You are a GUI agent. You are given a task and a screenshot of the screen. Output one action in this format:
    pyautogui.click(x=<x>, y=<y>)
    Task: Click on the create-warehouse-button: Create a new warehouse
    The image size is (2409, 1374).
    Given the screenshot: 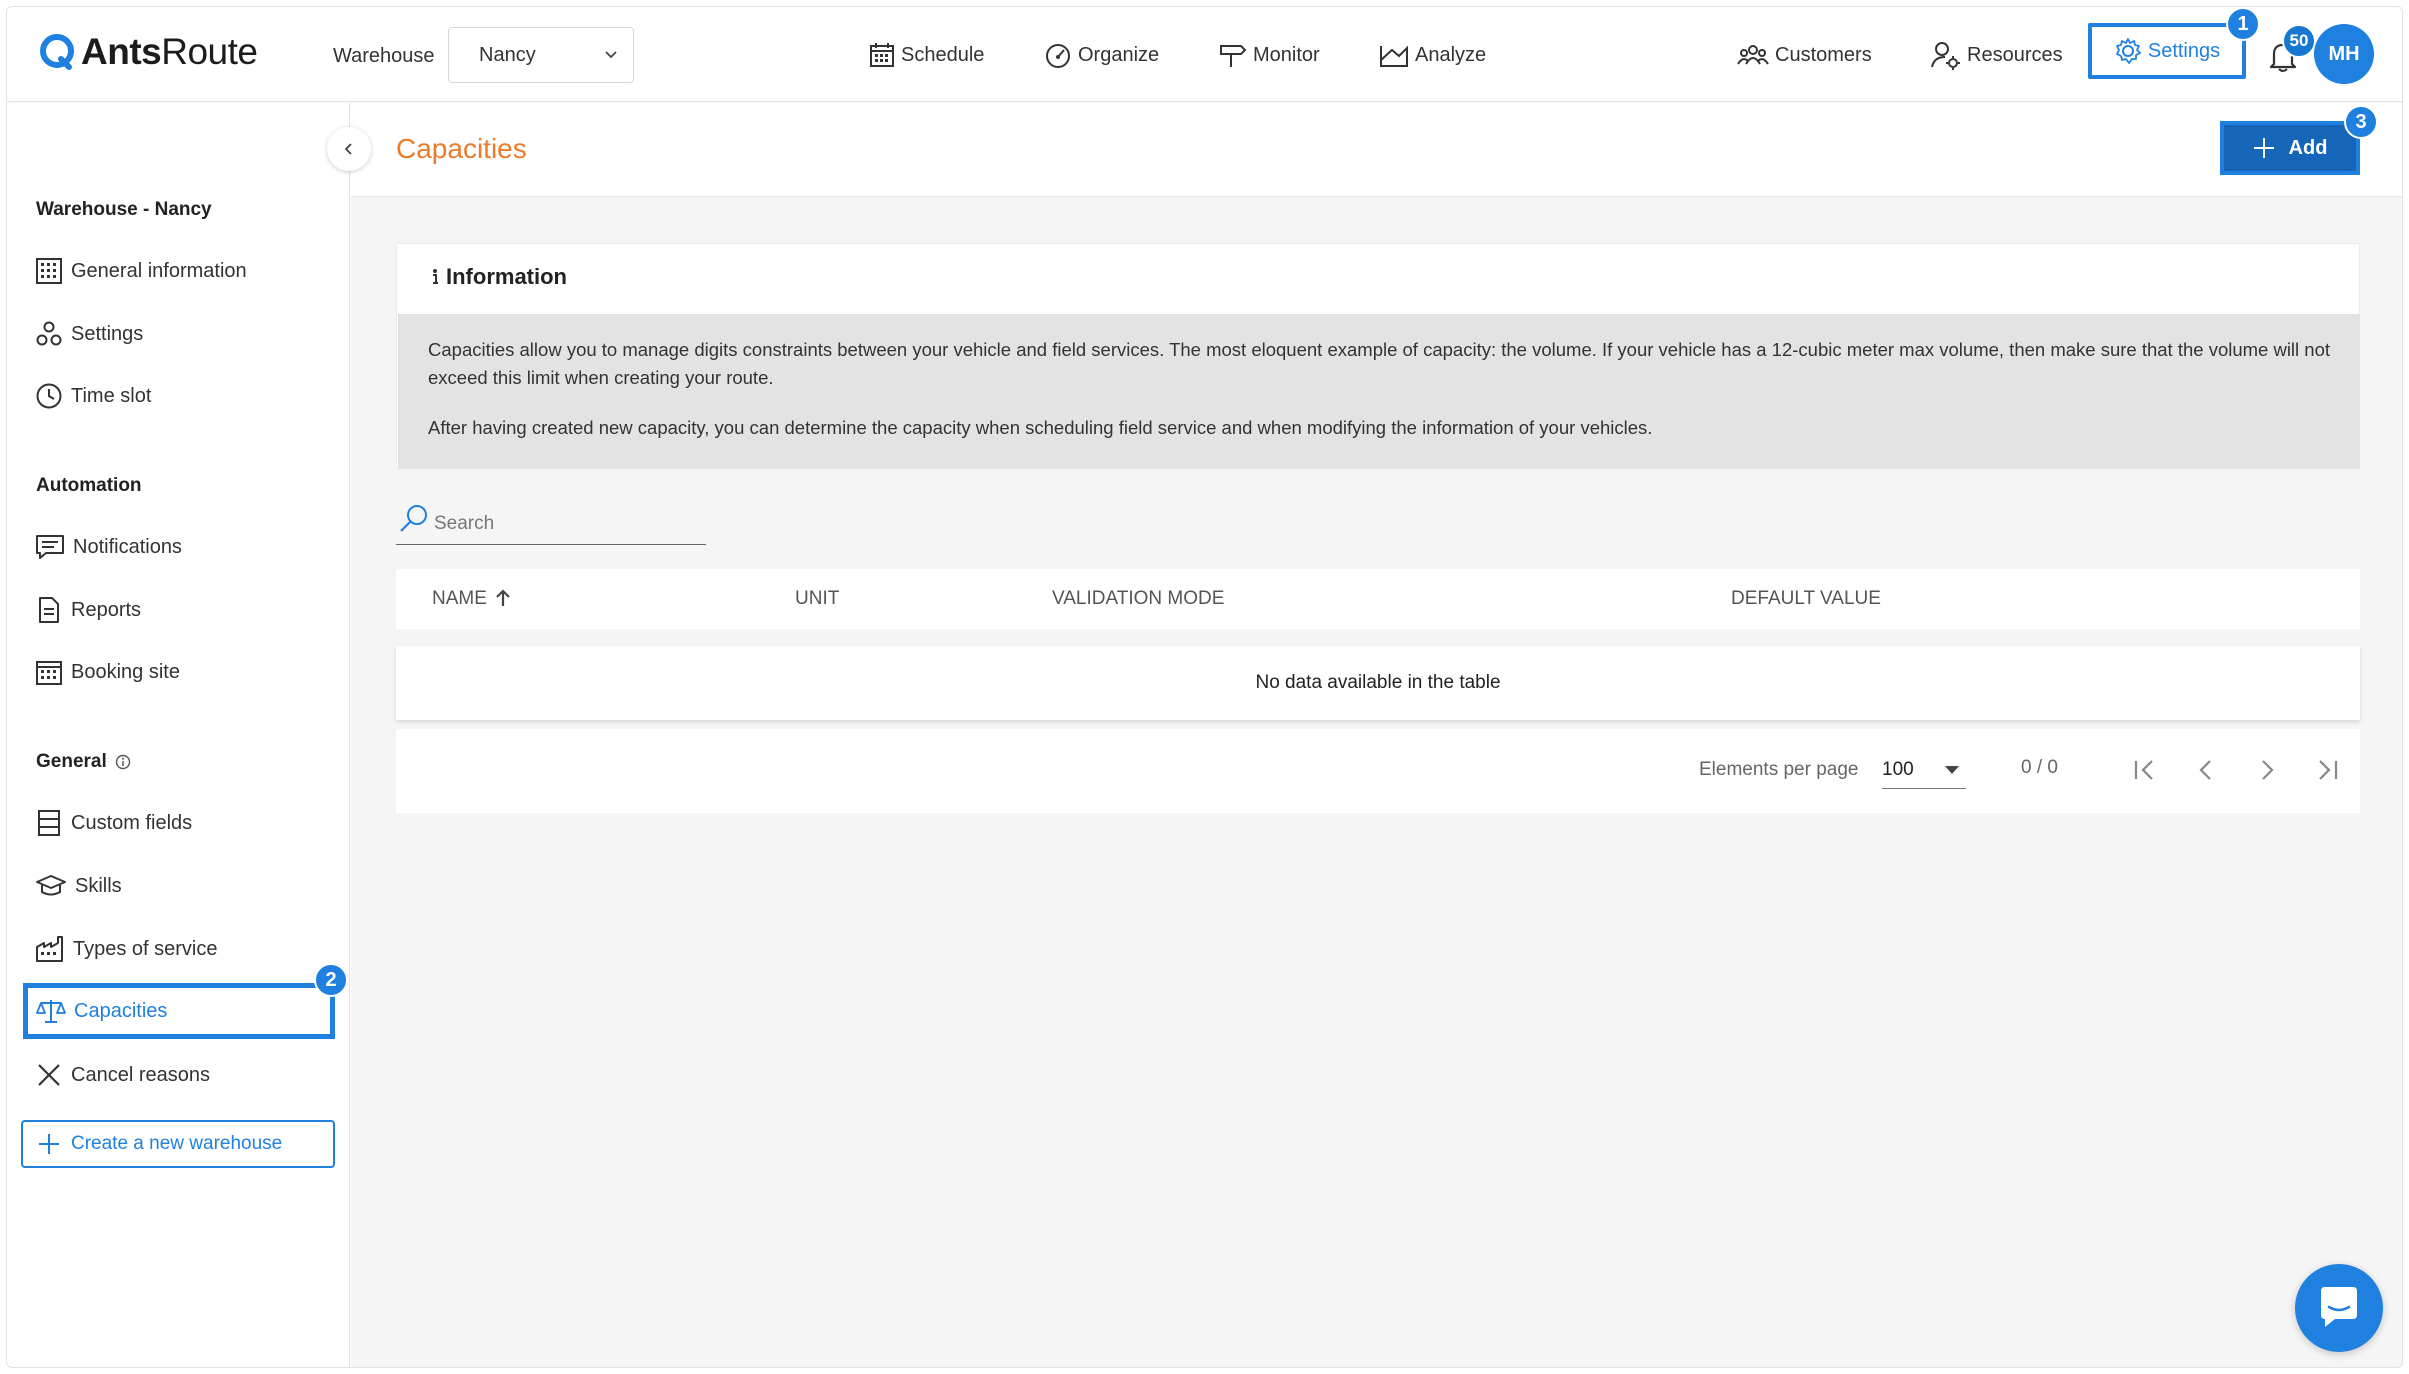 What is the action you would take?
    pyautogui.click(x=178, y=1144)
    